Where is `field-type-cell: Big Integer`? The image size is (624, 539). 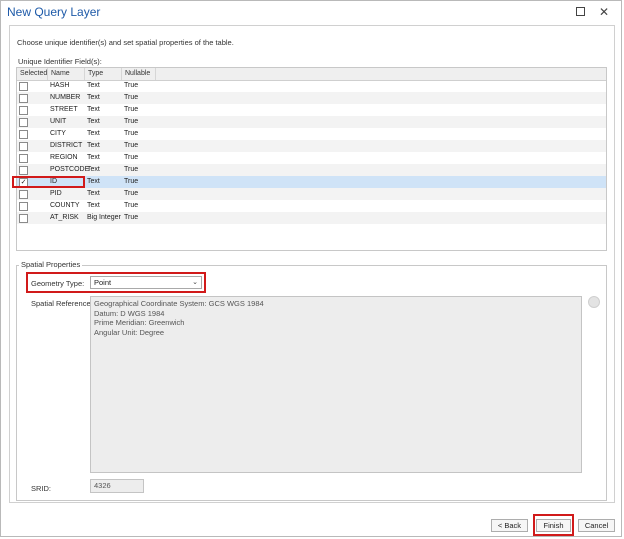
field-type-cell: Big Integer is located at coordinates (104, 217).